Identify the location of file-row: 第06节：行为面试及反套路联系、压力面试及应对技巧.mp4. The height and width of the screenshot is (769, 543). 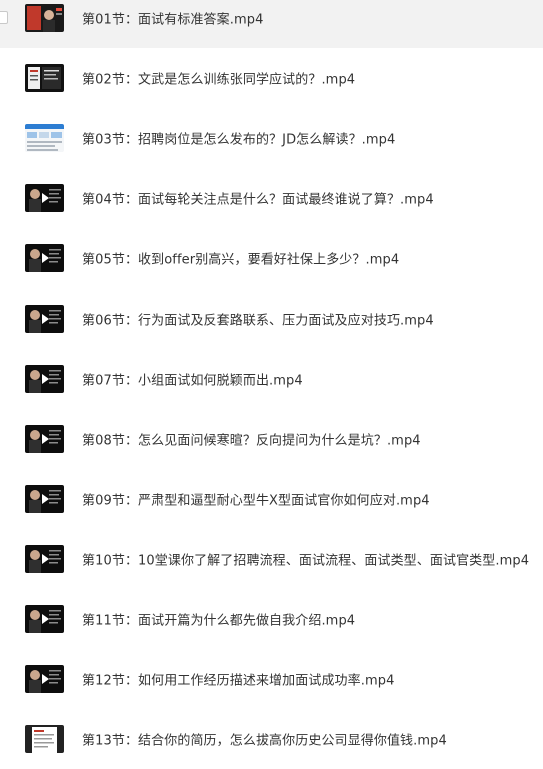
(271, 319).